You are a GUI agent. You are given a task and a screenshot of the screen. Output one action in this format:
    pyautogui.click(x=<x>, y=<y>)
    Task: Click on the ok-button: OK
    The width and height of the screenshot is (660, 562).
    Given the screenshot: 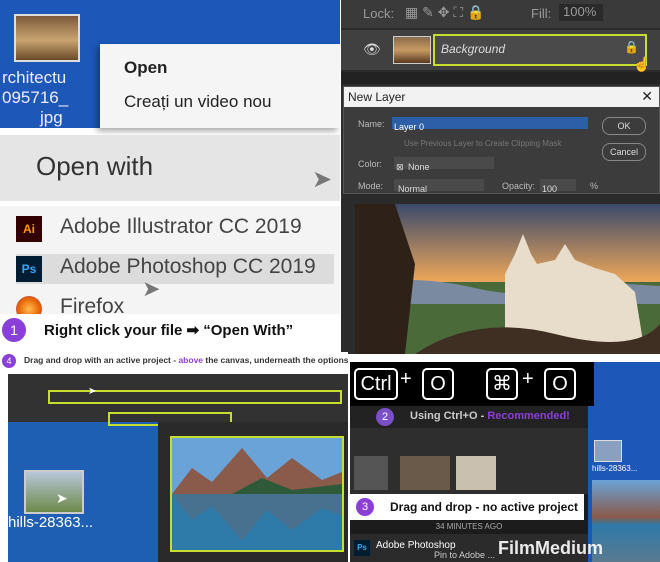 What is the action you would take?
    pyautogui.click(x=624, y=126)
    